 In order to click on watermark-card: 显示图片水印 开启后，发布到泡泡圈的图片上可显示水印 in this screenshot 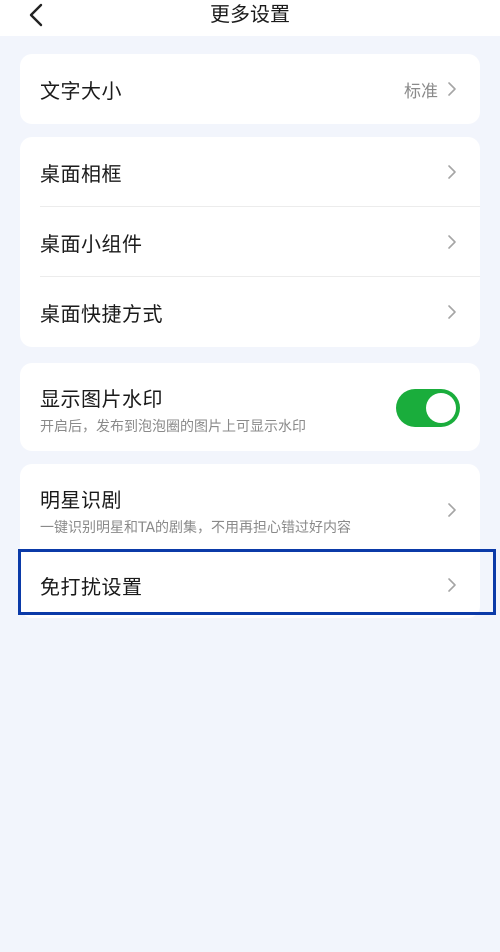, I will do `click(250, 407)`.